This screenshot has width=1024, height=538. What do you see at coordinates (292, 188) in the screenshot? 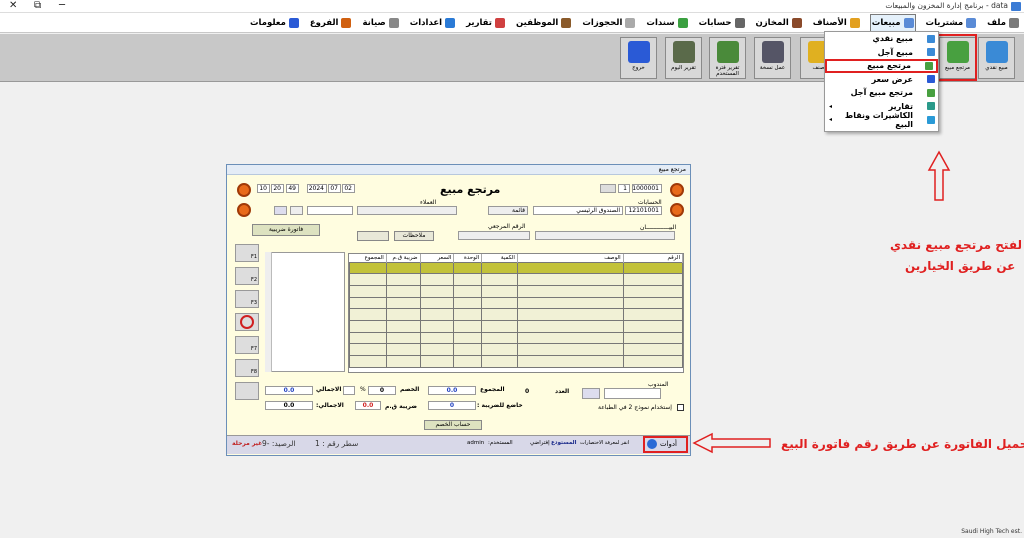
I see `time-second: 49` at bounding box center [292, 188].